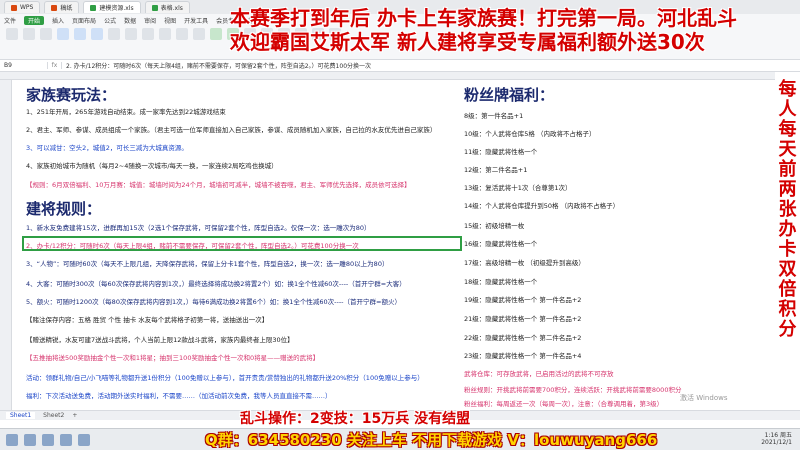  What do you see at coordinates (787, 149) in the screenshot?
I see `vertical-banner-char: 天` at bounding box center [787, 149].